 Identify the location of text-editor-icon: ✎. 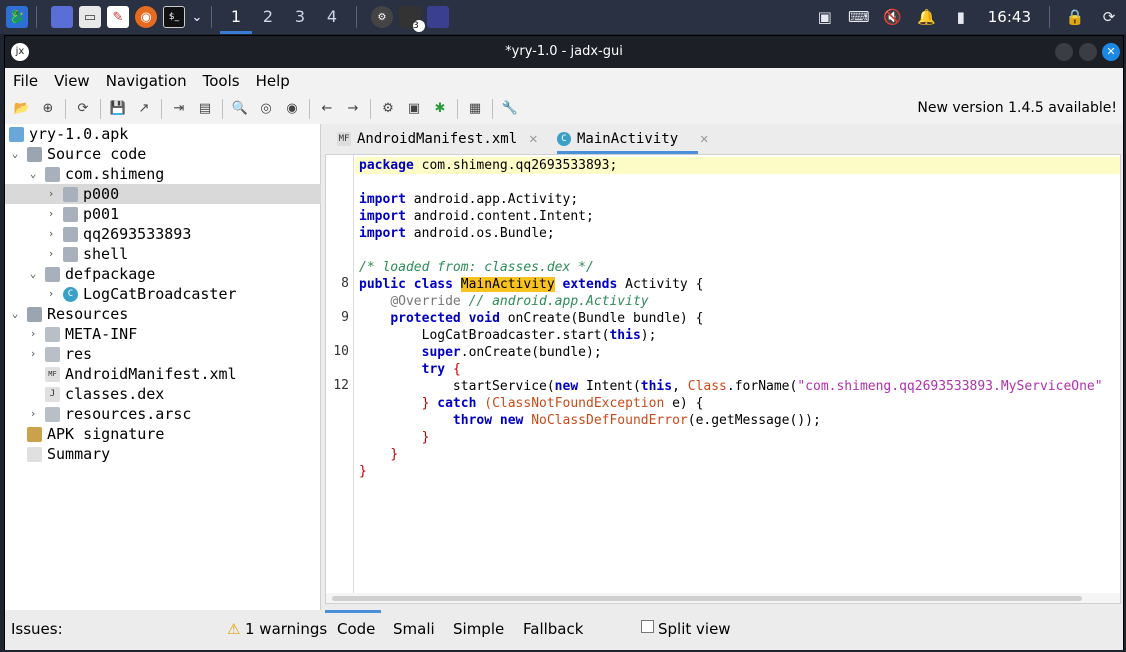
(118, 17).